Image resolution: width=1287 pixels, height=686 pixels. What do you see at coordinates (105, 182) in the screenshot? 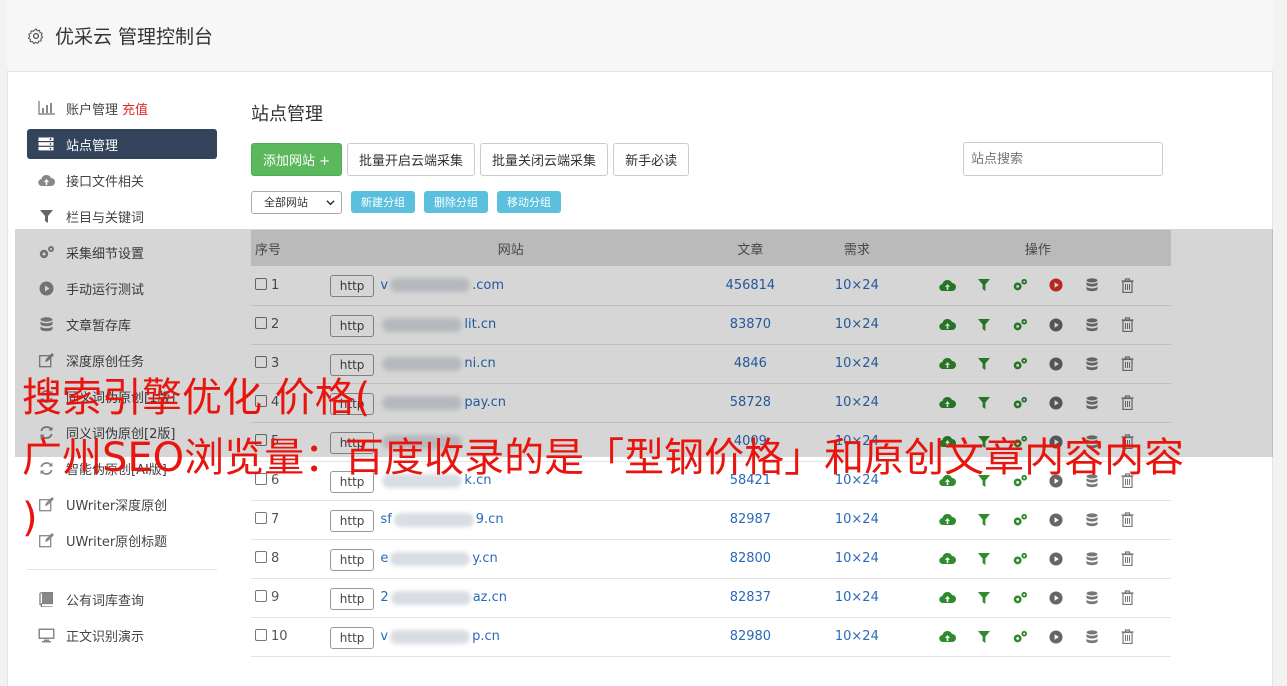
I see `sidebar-item-label: 接口文件相关` at bounding box center [105, 182].